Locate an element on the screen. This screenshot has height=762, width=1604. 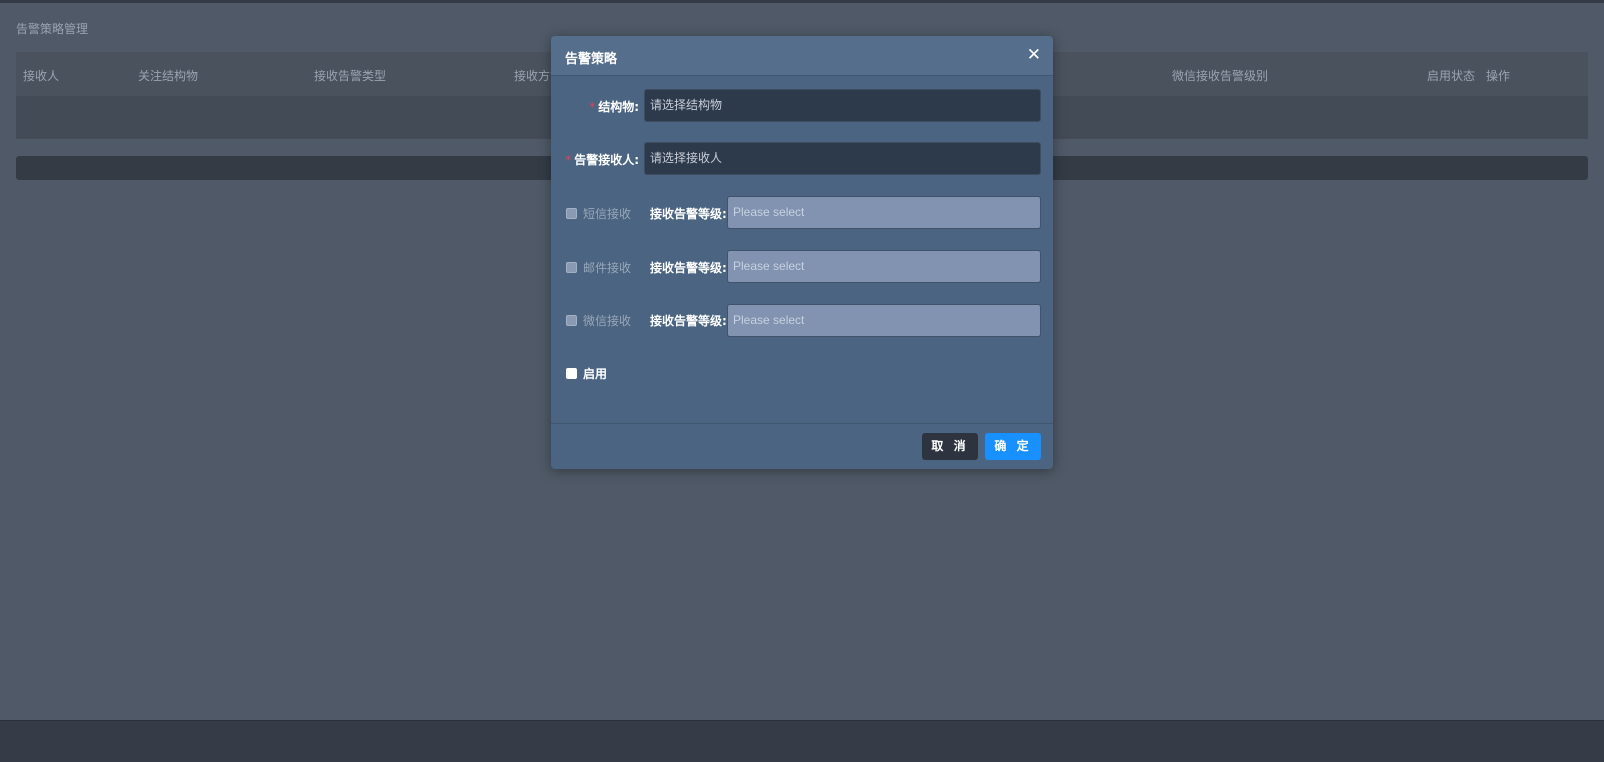
column-enable-status: 启用状态 is located at coordinates (1451, 76).